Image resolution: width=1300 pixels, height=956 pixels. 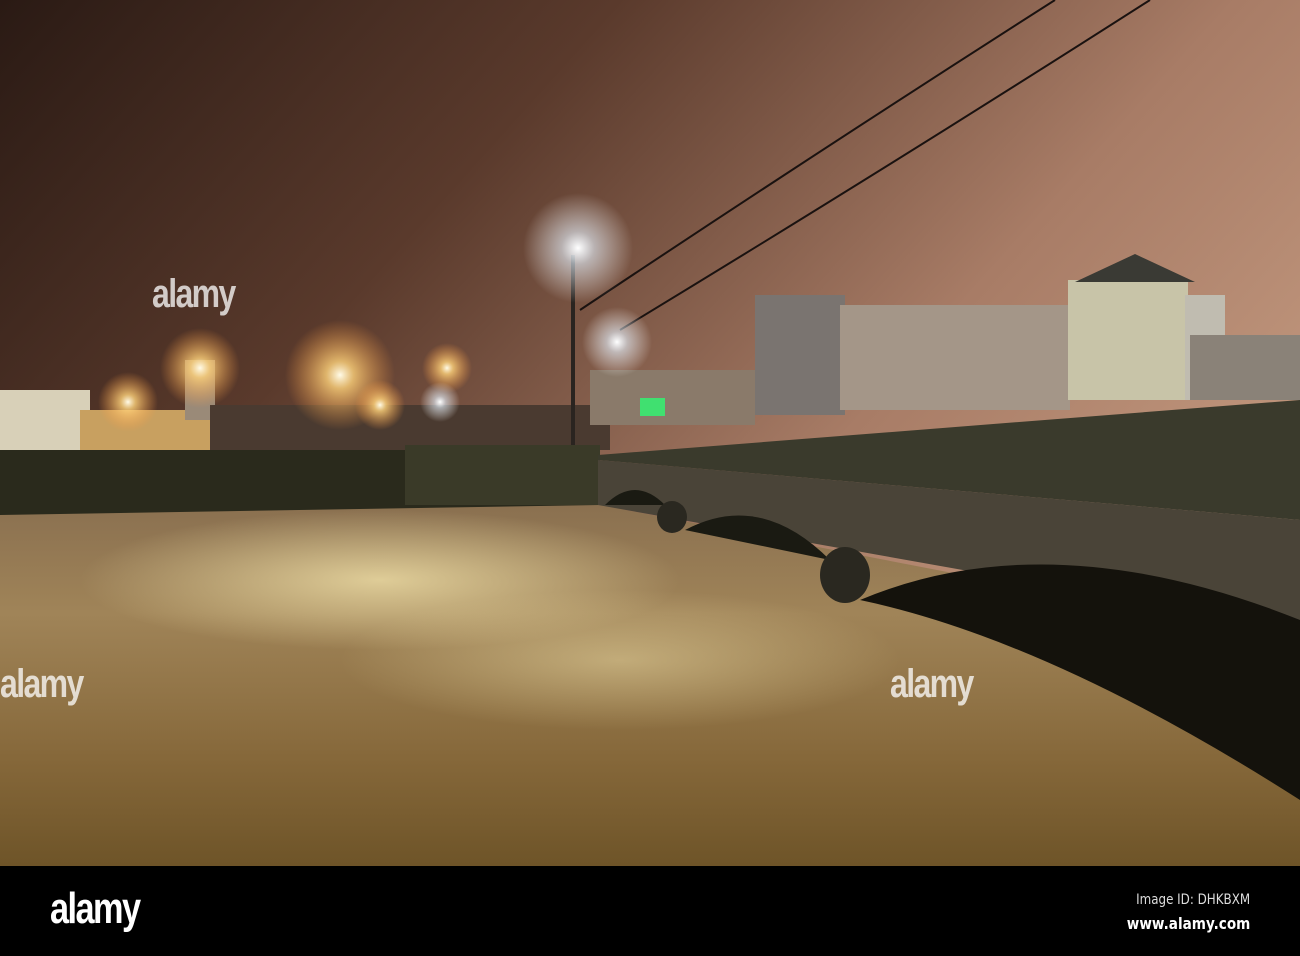 What do you see at coordinates (1188, 923) in the screenshot?
I see `site-url: www.alamy.com` at bounding box center [1188, 923].